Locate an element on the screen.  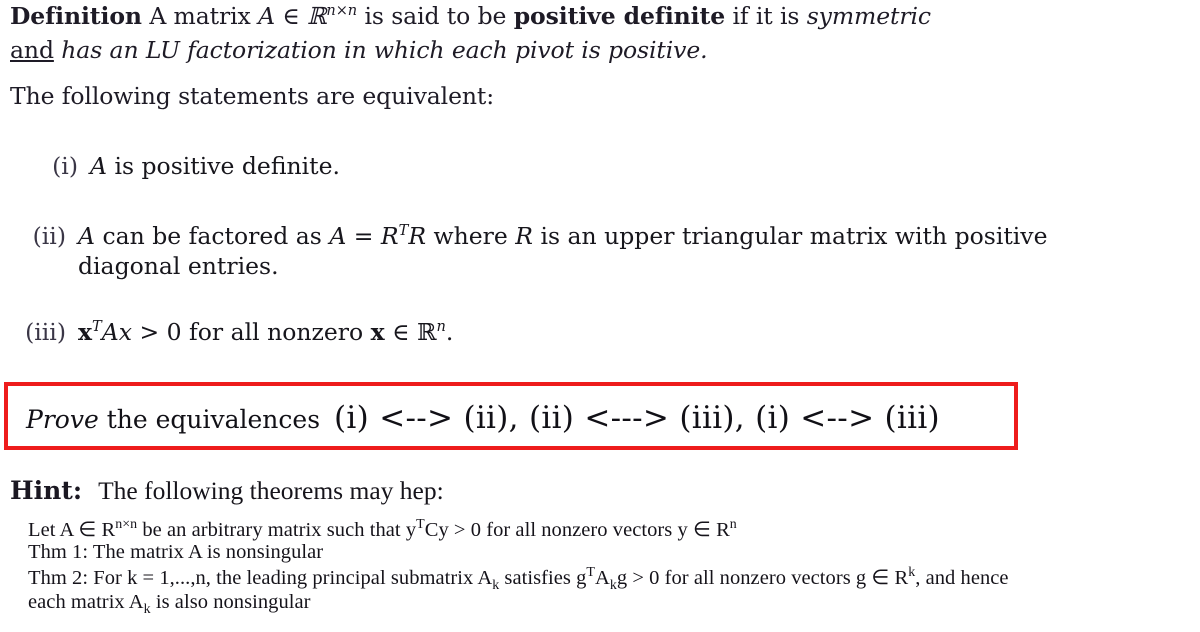
hint-heading: The following theorems may hep: is located at coordinates (271, 490).